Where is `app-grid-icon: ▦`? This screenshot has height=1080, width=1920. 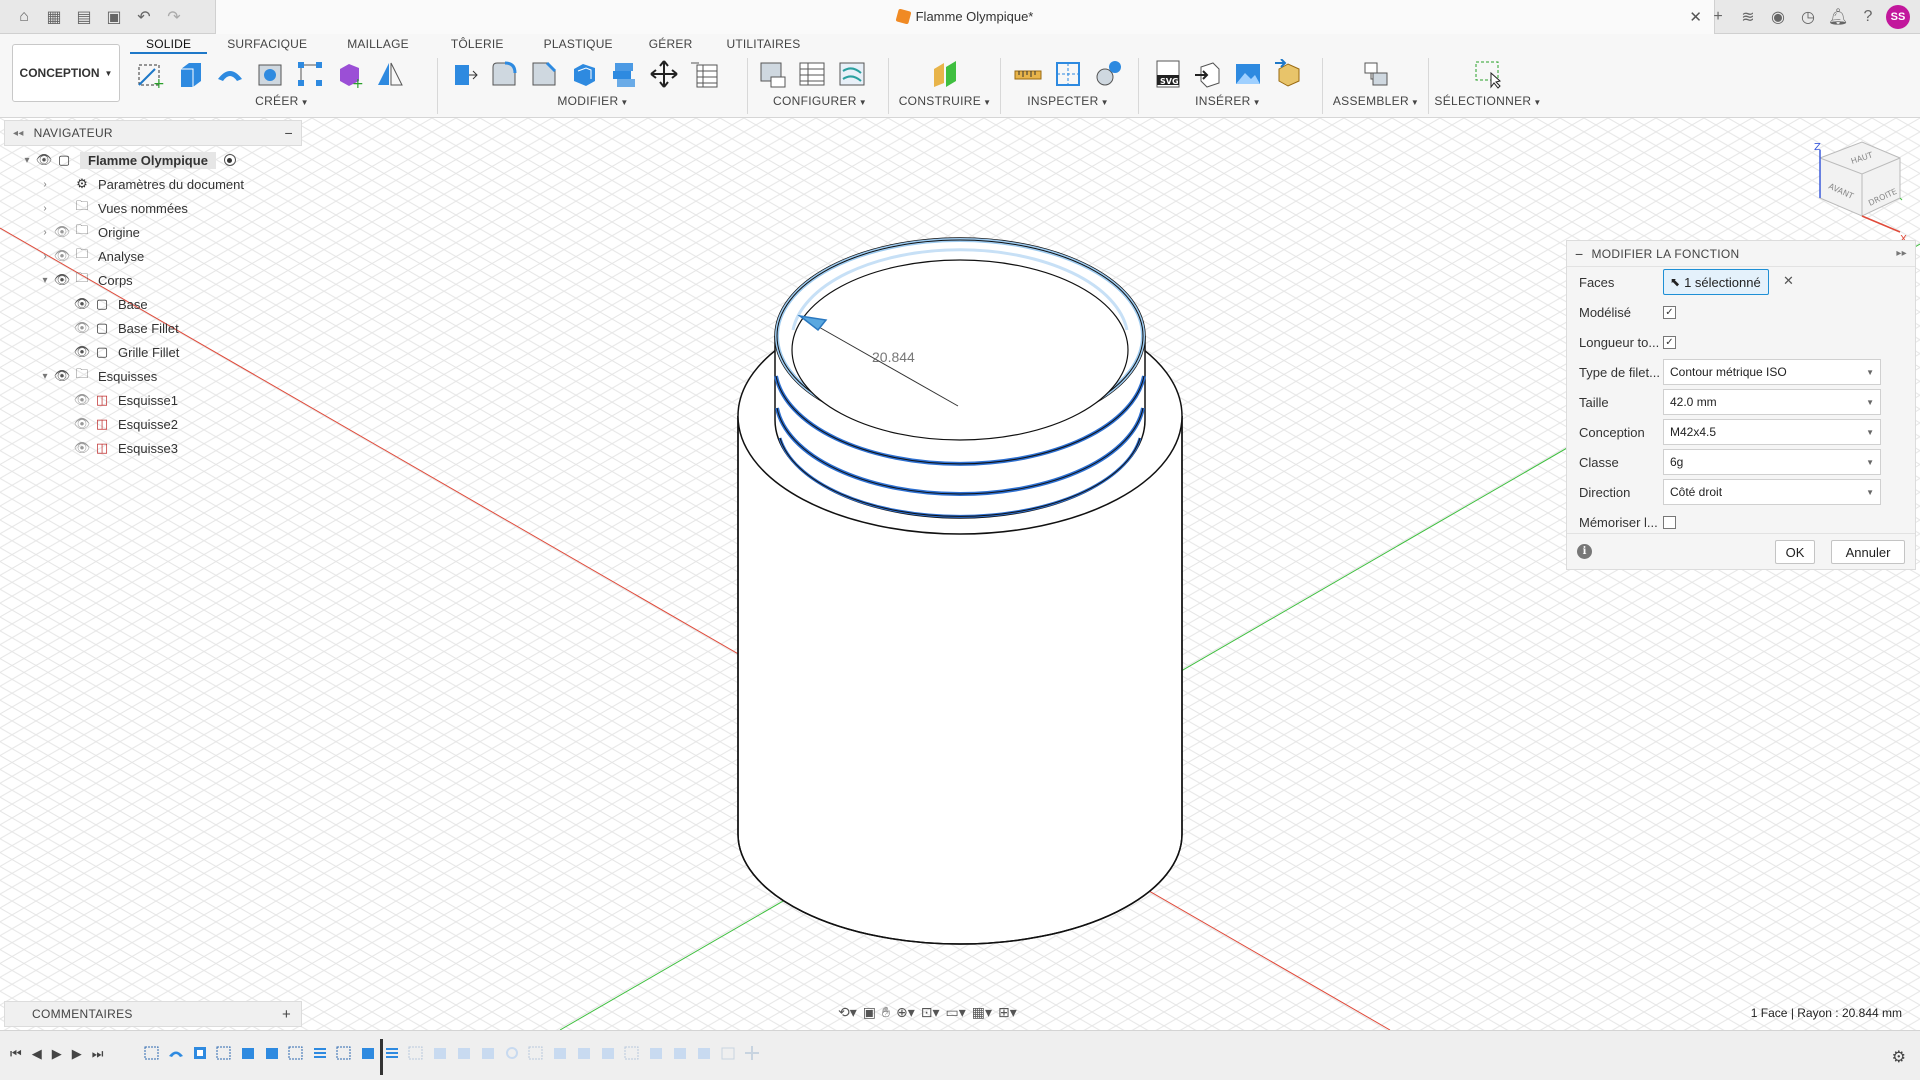 app-grid-icon: ▦ is located at coordinates (54, 17).